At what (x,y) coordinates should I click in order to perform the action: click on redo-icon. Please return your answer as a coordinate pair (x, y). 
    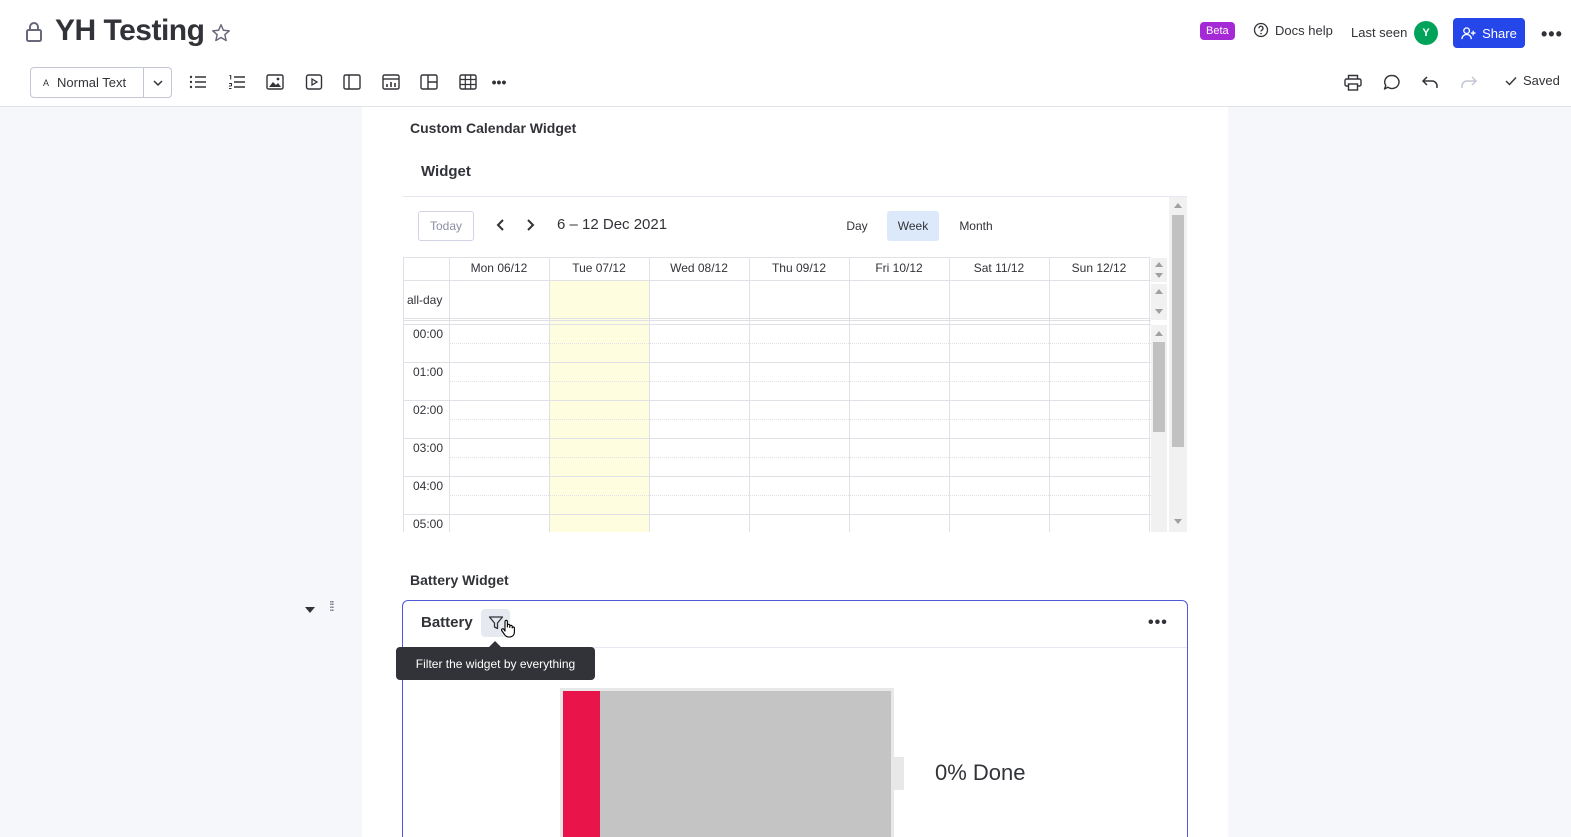
    Looking at the image, I should click on (1469, 82).